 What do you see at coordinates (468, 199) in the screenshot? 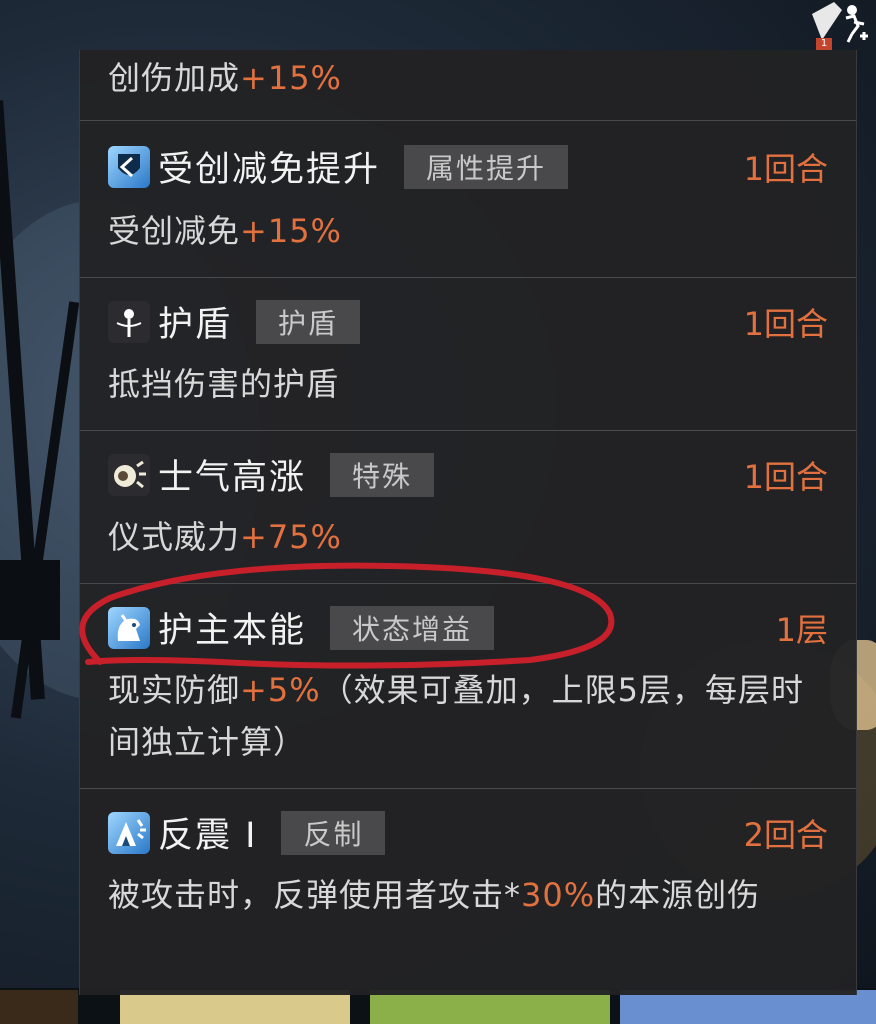
I see `buff-entry-damage-reduction: 受创减免提升 属性提升 1回合 受创减免+15%` at bounding box center [468, 199].